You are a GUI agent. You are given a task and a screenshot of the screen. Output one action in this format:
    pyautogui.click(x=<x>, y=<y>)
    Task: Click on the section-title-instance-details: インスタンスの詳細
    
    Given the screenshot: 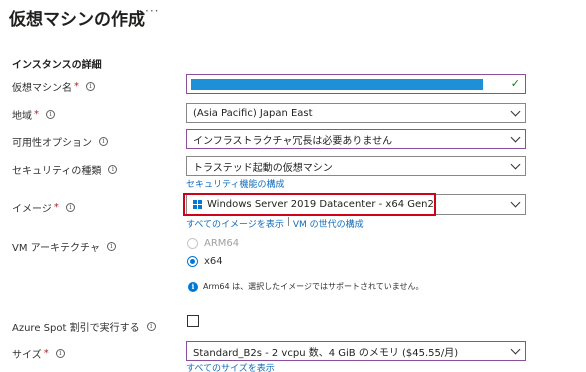 What is the action you would take?
    pyautogui.click(x=57, y=65)
    